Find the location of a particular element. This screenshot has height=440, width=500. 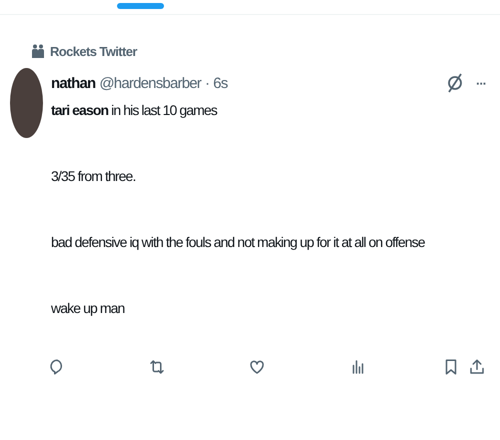

post-paragraph: bad defensive iq with the fouls and not making up for it at all on offense is located at coordinates (238, 242).